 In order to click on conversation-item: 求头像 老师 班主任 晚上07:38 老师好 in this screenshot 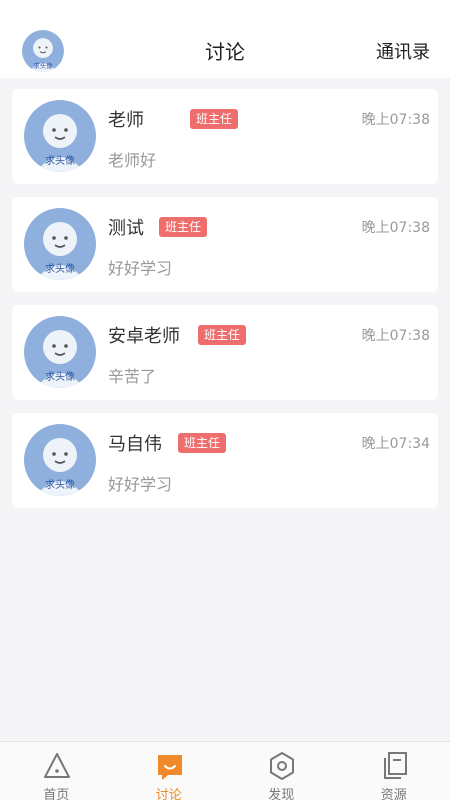, I will do `click(225, 136)`.